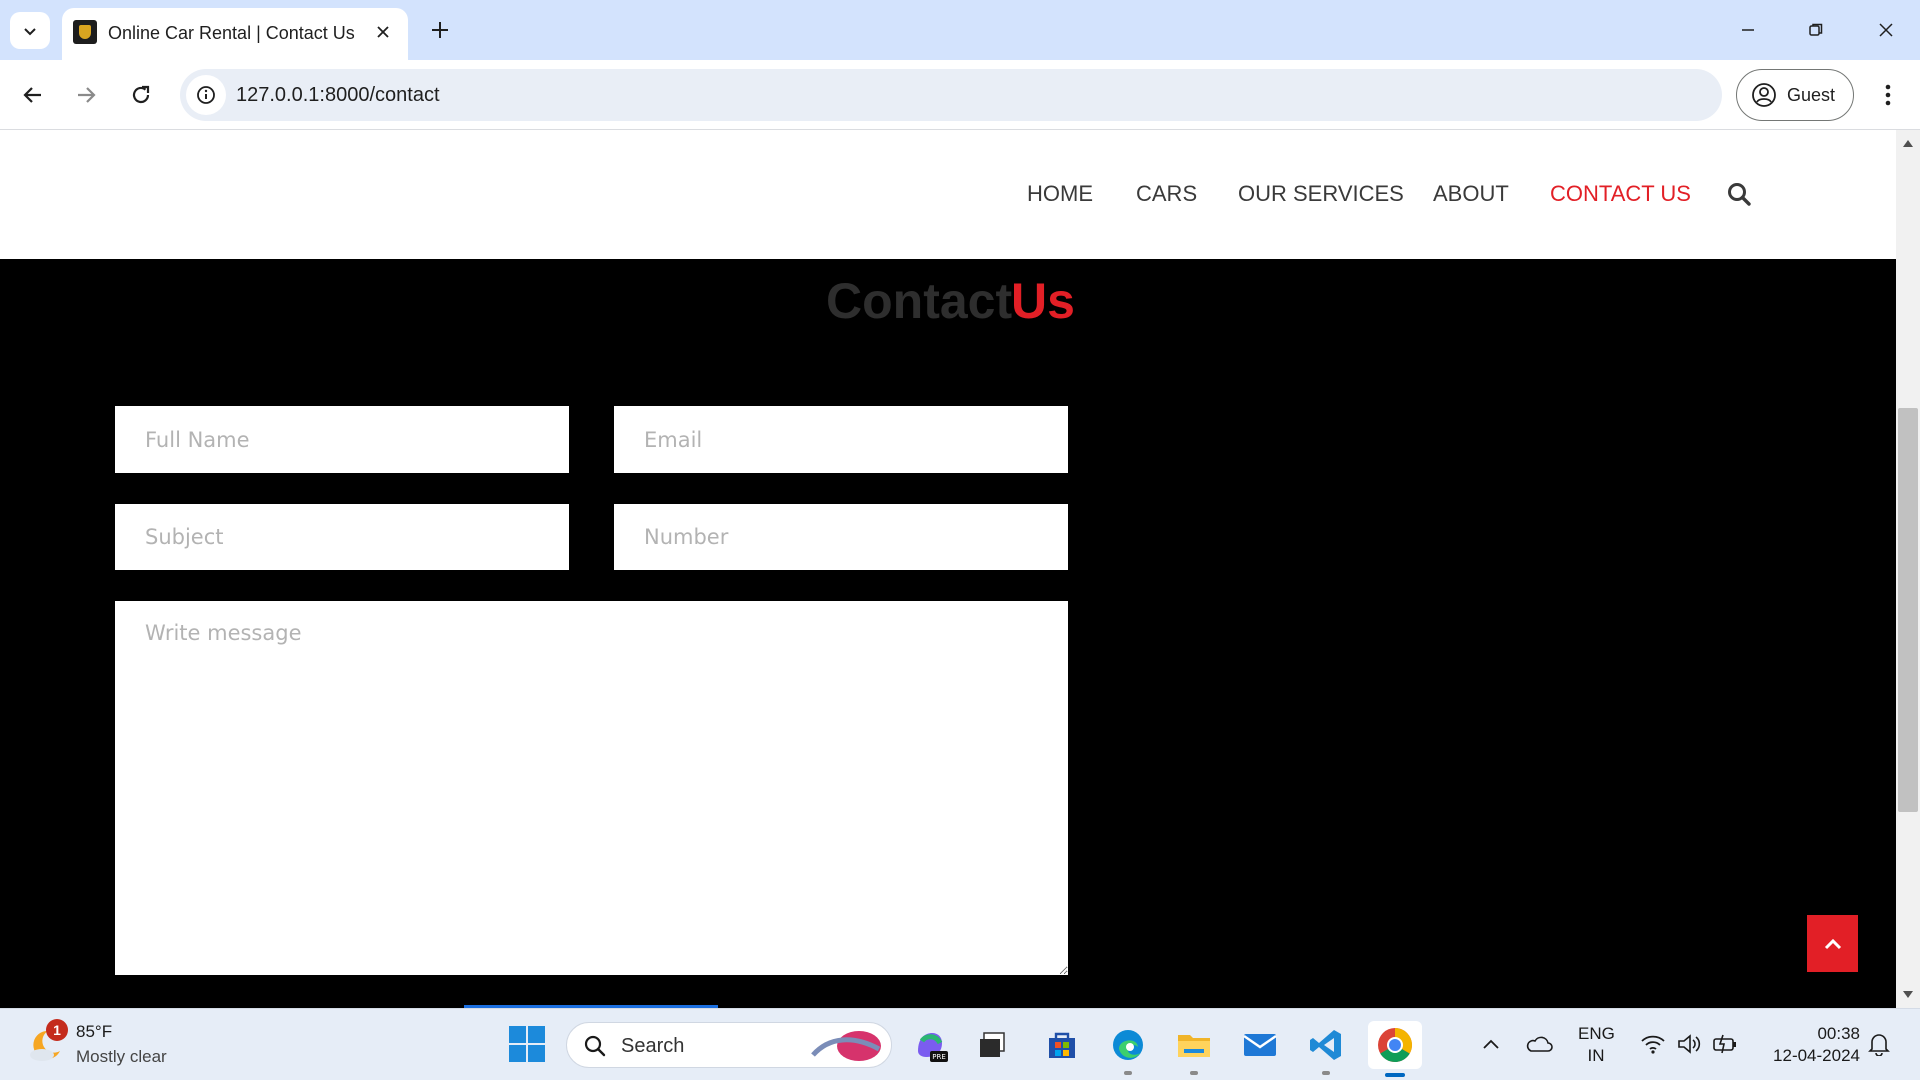 The height and width of the screenshot is (1080, 1920). Describe the element at coordinates (1764, 95) in the screenshot. I see `account-icon` at that location.